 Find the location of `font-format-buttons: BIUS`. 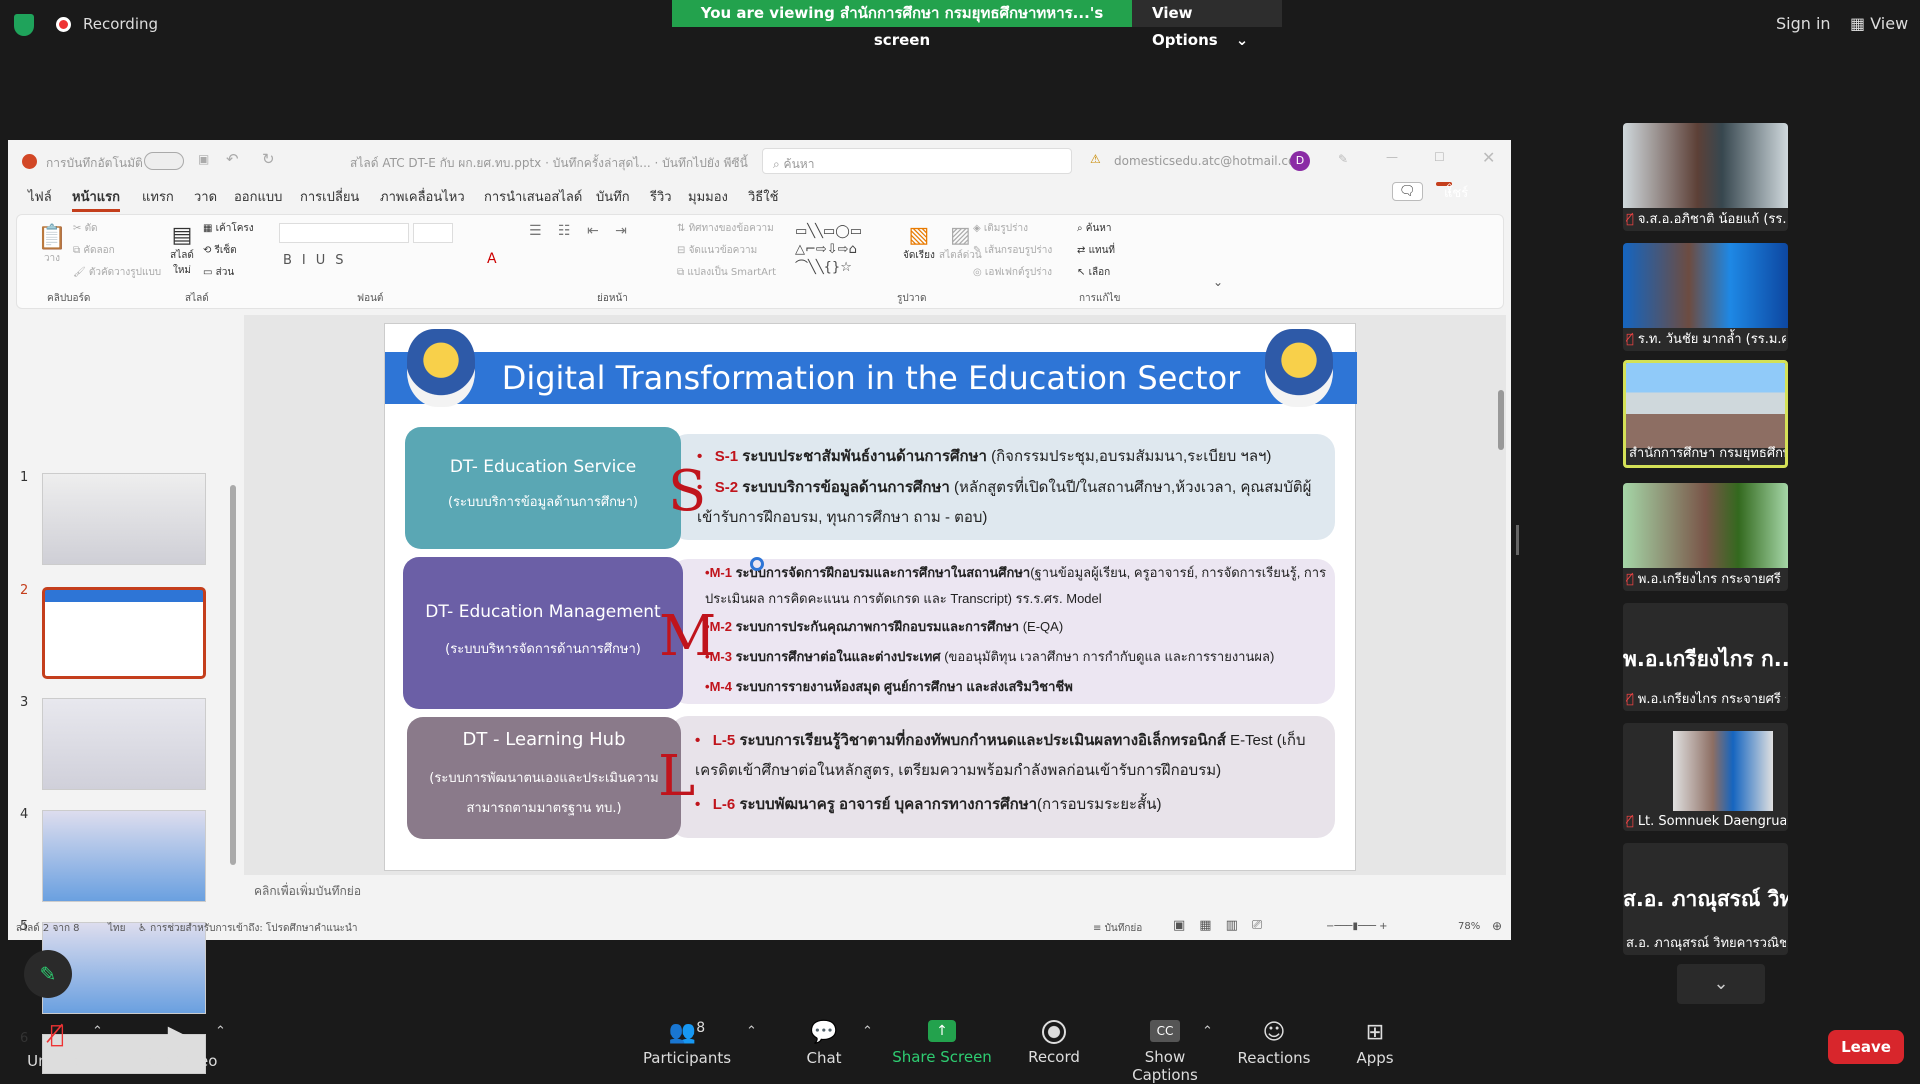

font-format-buttons: BIUS is located at coordinates (318, 260).